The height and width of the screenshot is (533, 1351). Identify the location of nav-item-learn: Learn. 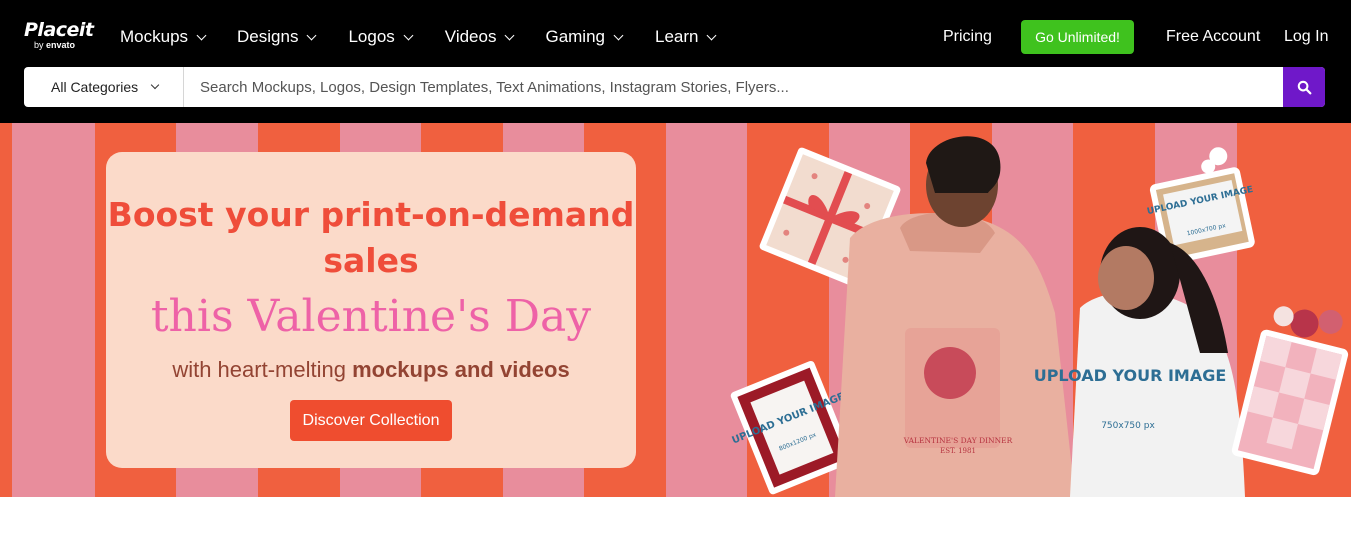
(686, 37).